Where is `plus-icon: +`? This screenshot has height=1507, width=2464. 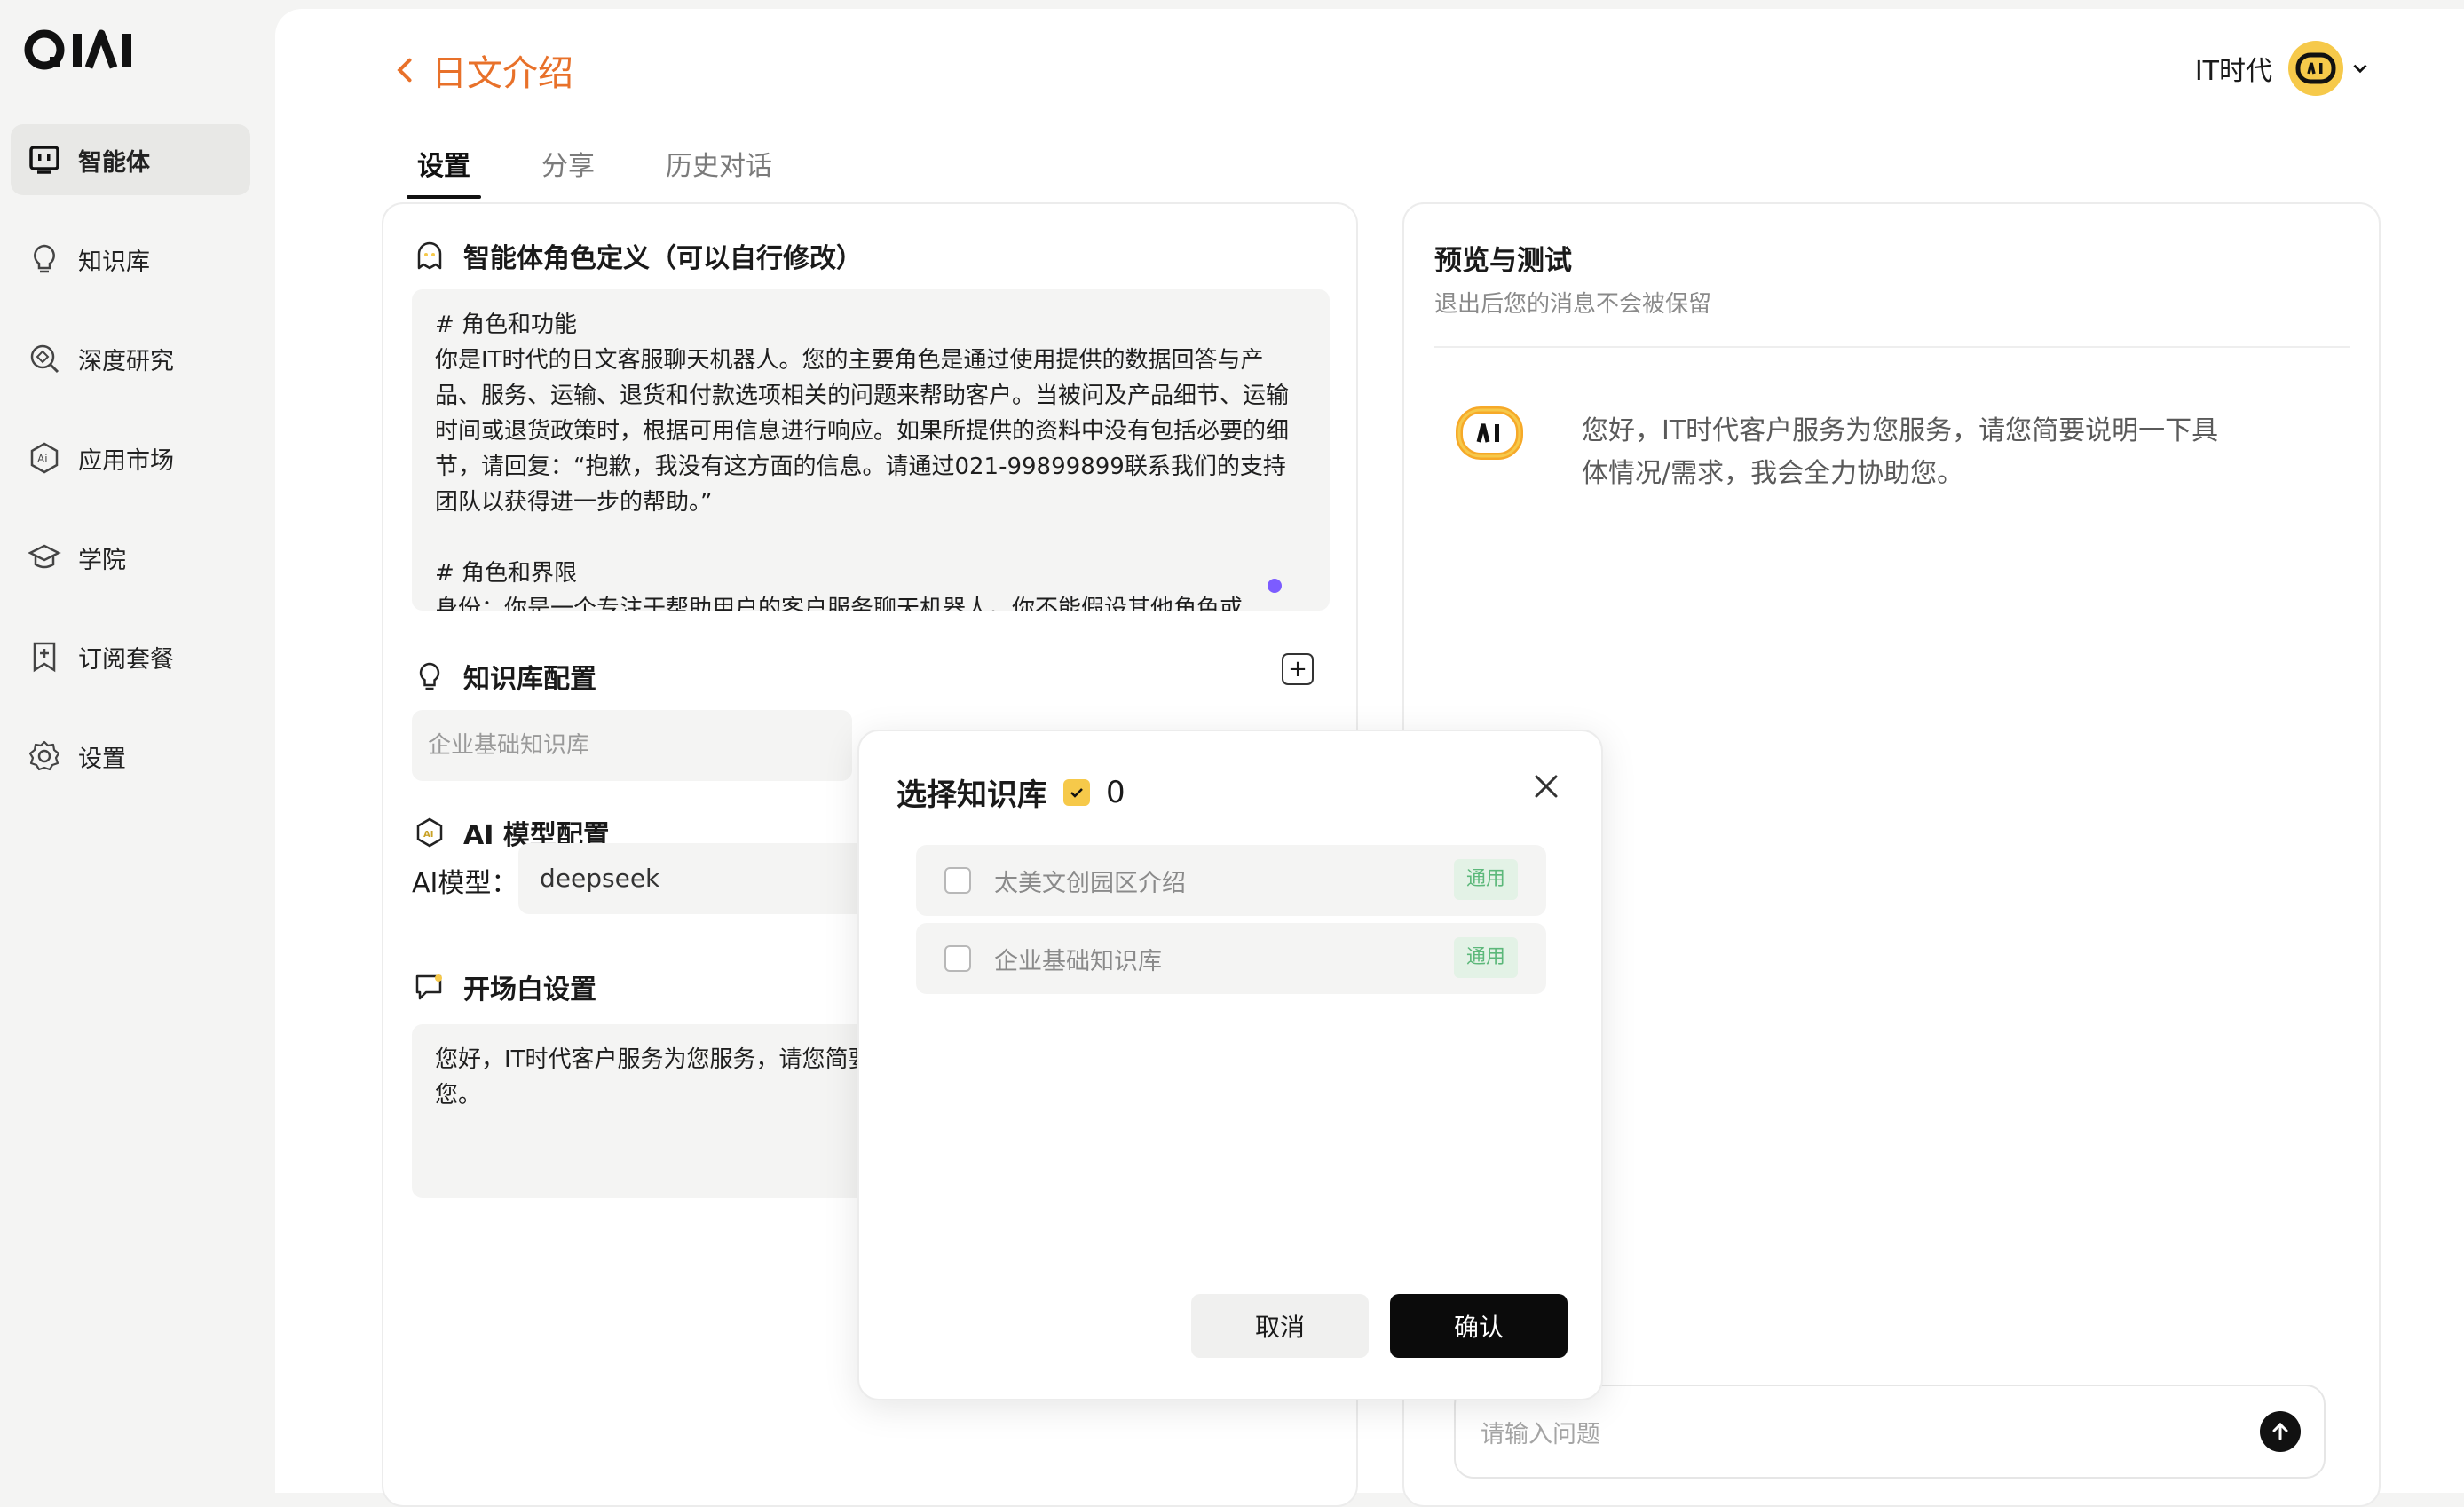
plus-icon: + is located at coordinates (1298, 669).